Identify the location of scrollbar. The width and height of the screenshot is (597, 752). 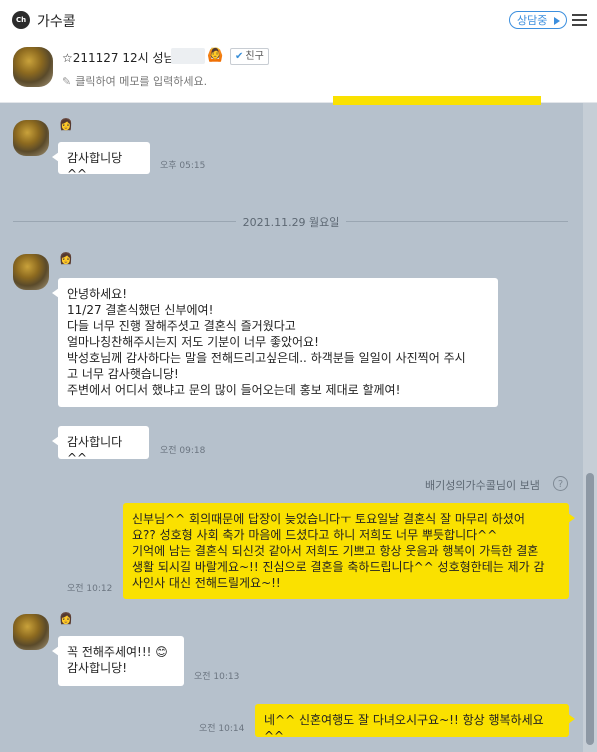
(590, 427).